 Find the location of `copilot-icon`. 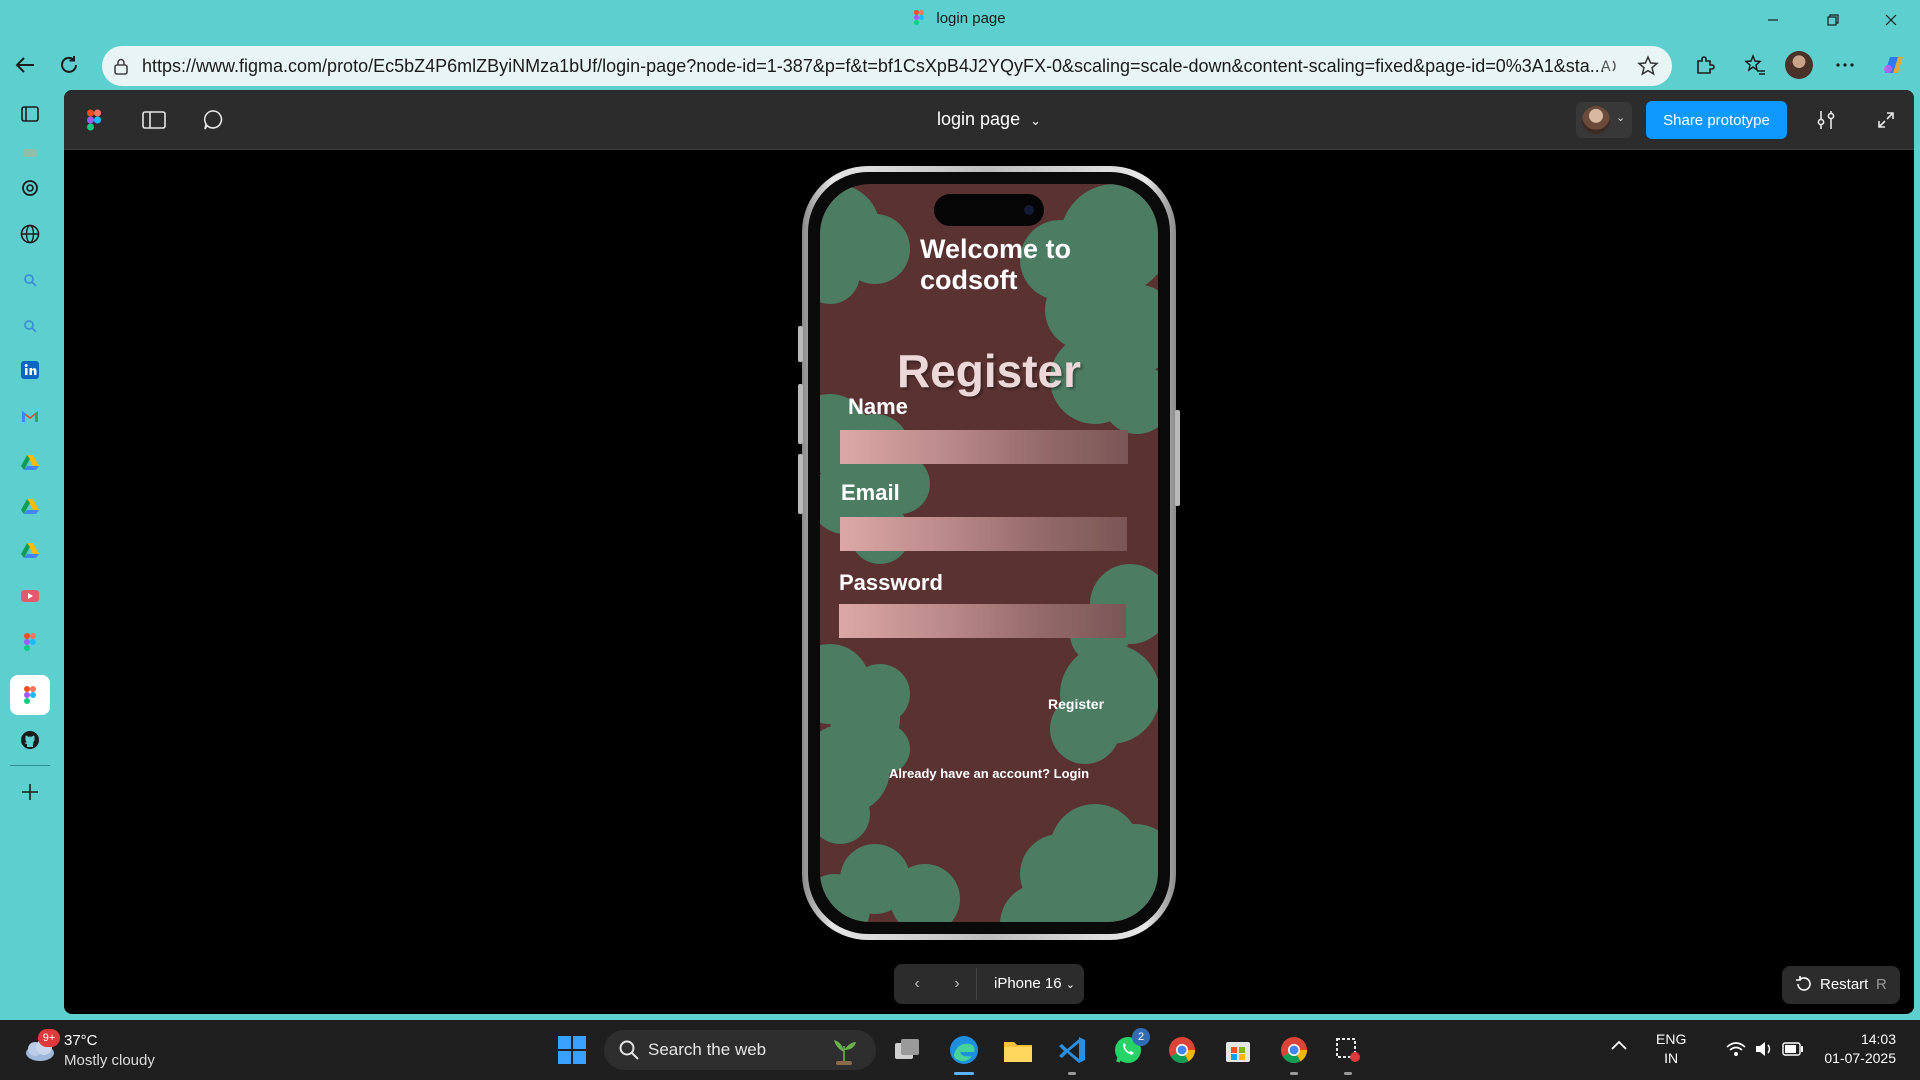

copilot-icon is located at coordinates (1893, 65).